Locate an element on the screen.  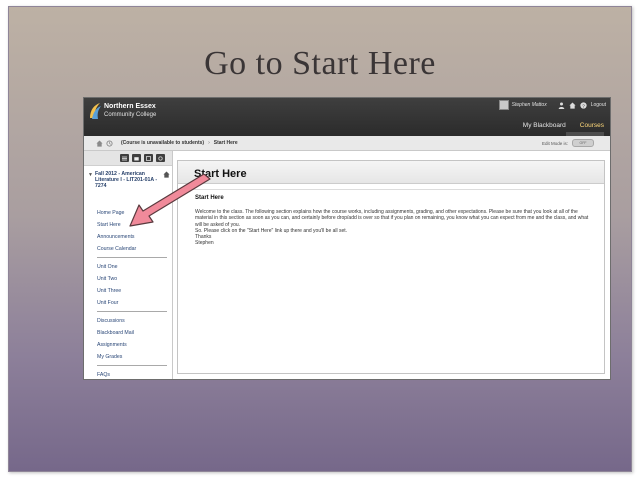
menu-item-home-page: Home Page is located at coordinates (110, 213).